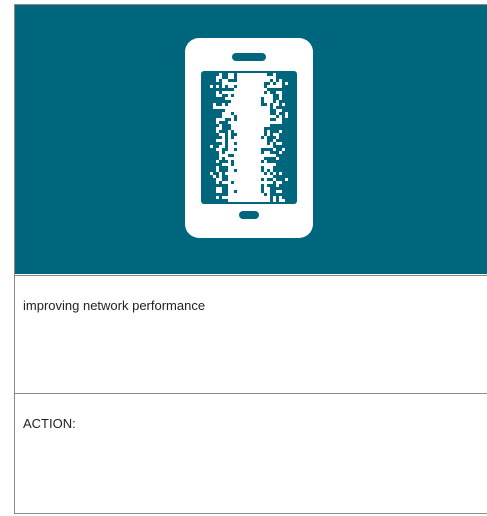 This screenshot has height=516, width=487. Describe the element at coordinates (49, 423) in the screenshot. I see `action-label: ACTION:` at that location.